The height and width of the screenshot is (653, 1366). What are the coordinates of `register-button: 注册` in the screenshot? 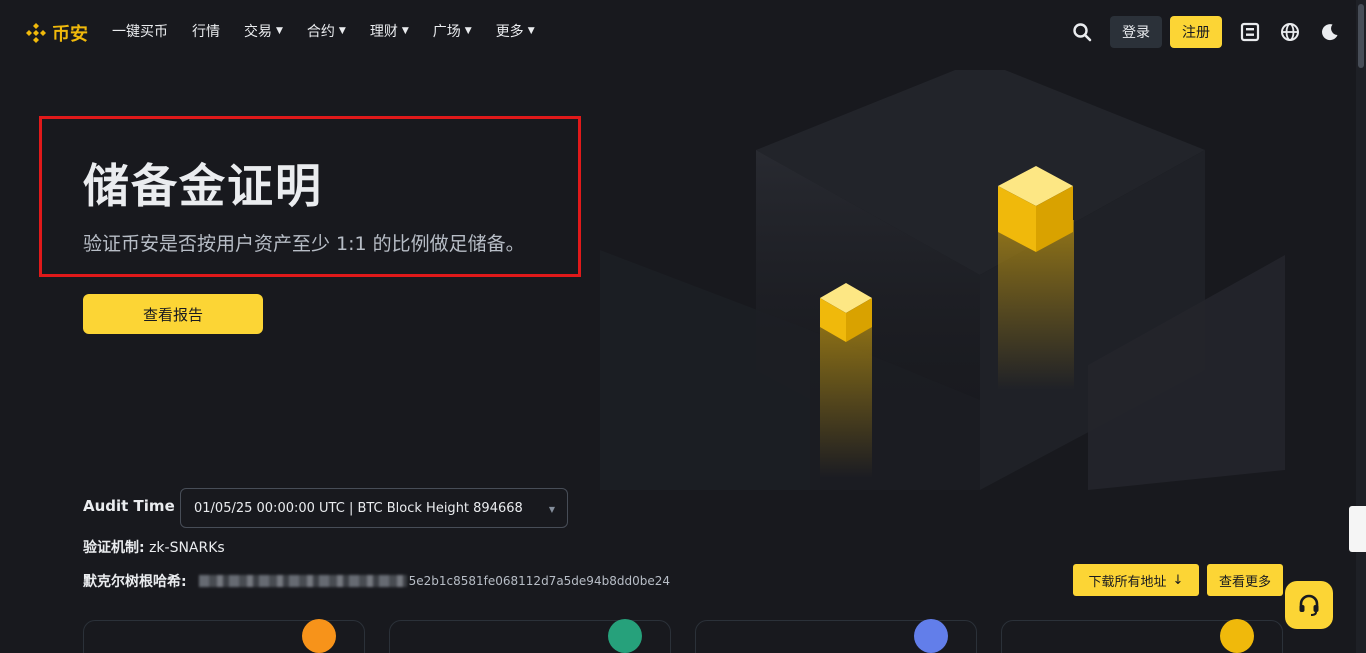 It's located at (1196, 32).